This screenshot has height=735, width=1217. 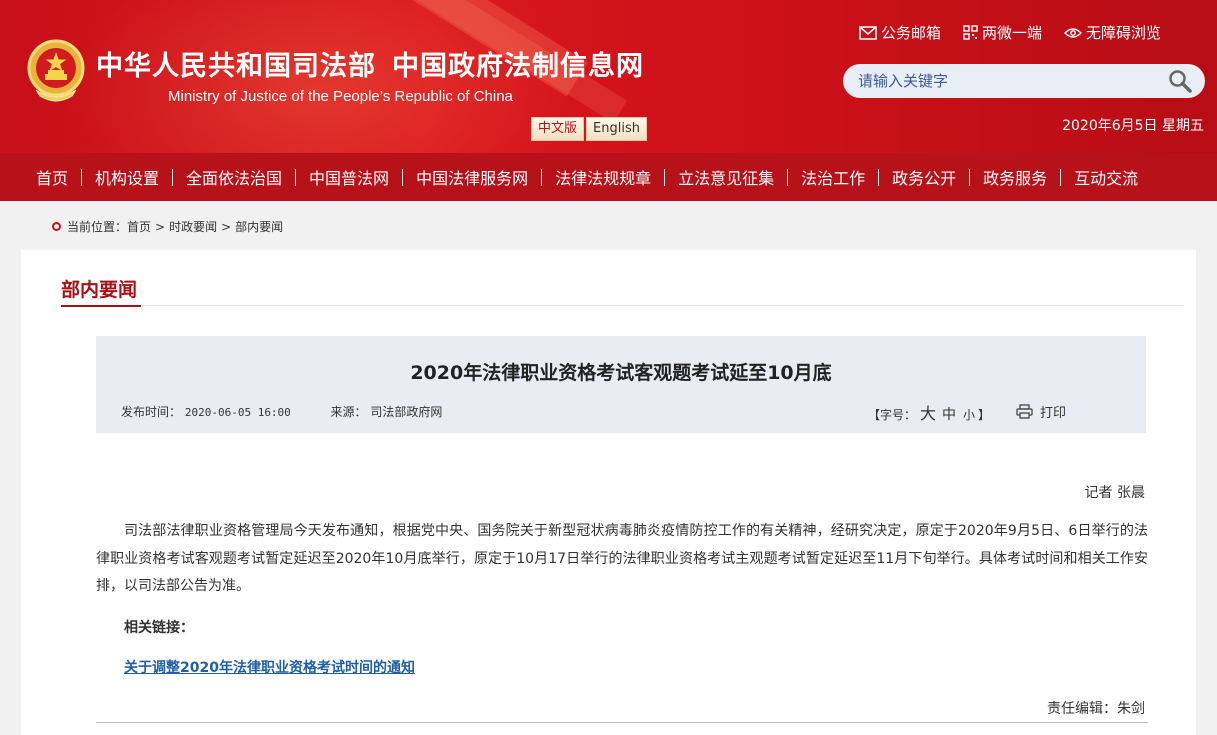 What do you see at coordinates (969, 414) in the screenshot?
I see `font-size-small-button: 小` at bounding box center [969, 414].